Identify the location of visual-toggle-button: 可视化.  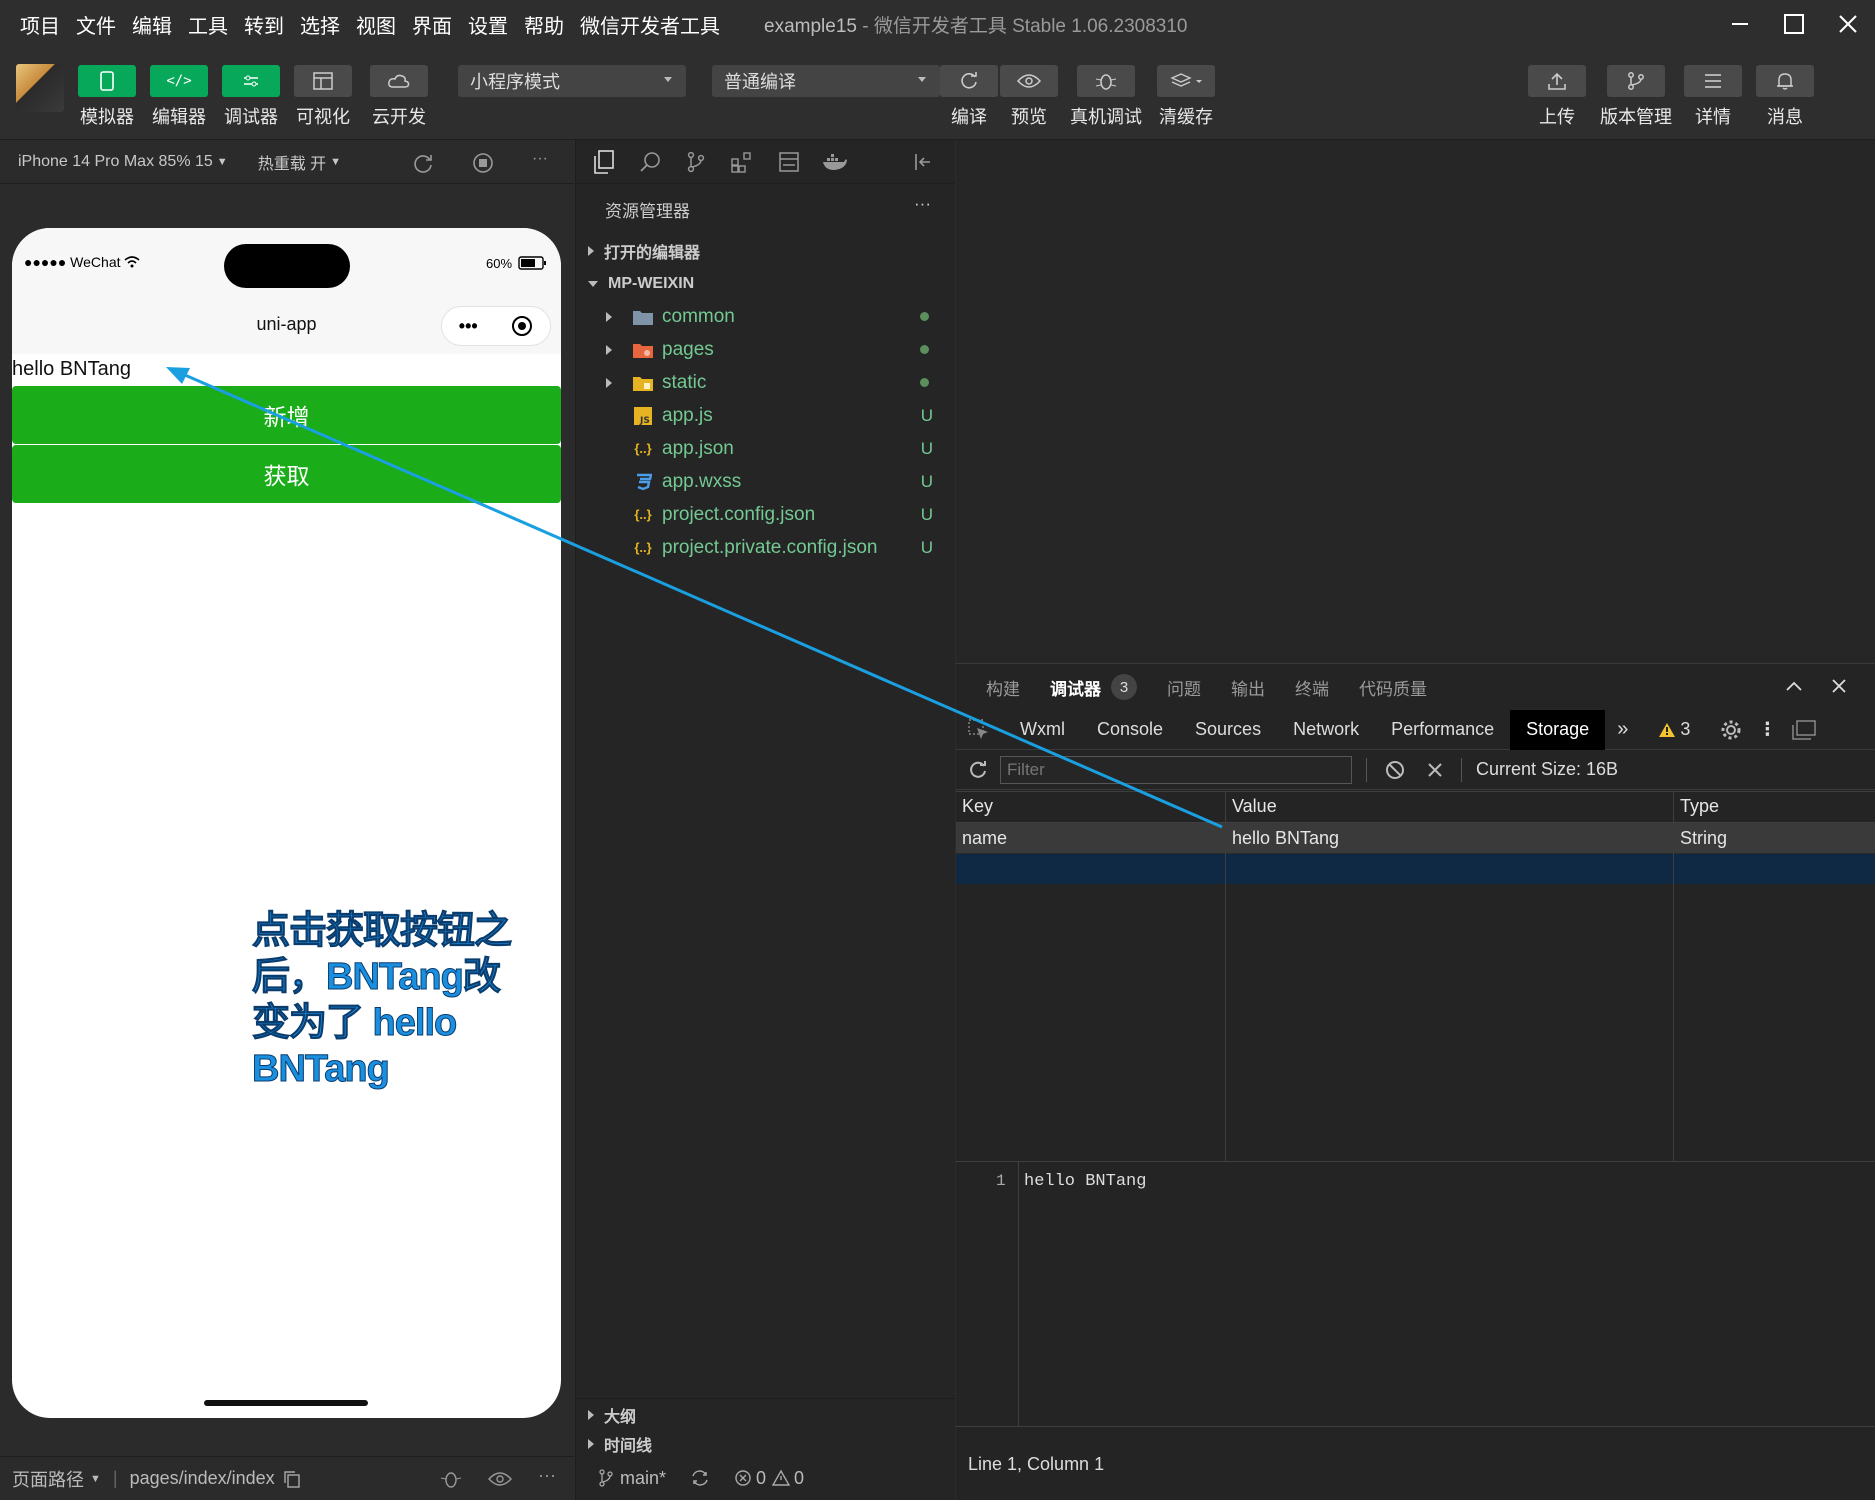
(323, 97).